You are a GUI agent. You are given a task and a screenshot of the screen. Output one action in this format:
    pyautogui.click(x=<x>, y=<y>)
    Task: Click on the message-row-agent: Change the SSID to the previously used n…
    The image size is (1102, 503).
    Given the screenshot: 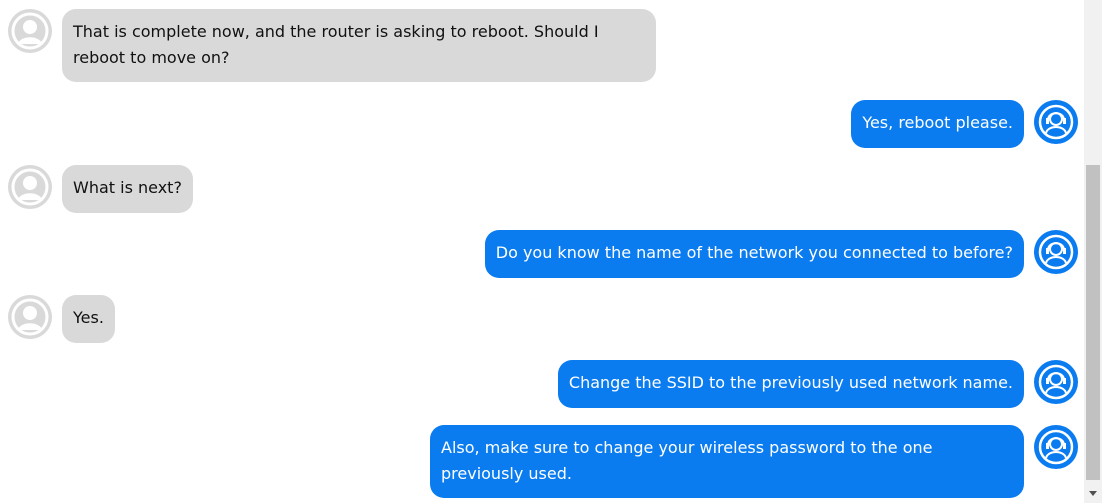 What is the action you would take?
    pyautogui.click(x=542, y=384)
    